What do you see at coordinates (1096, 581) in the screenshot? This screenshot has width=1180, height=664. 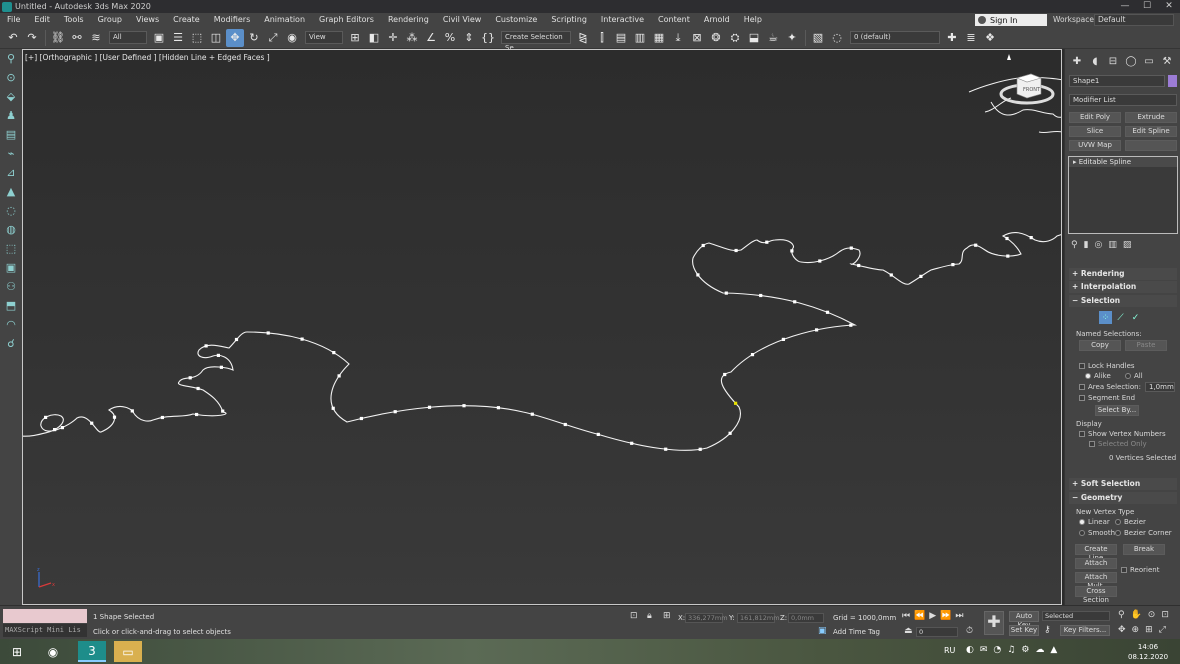 I see `attach-mult-button: Attach Mult.` at bounding box center [1096, 581].